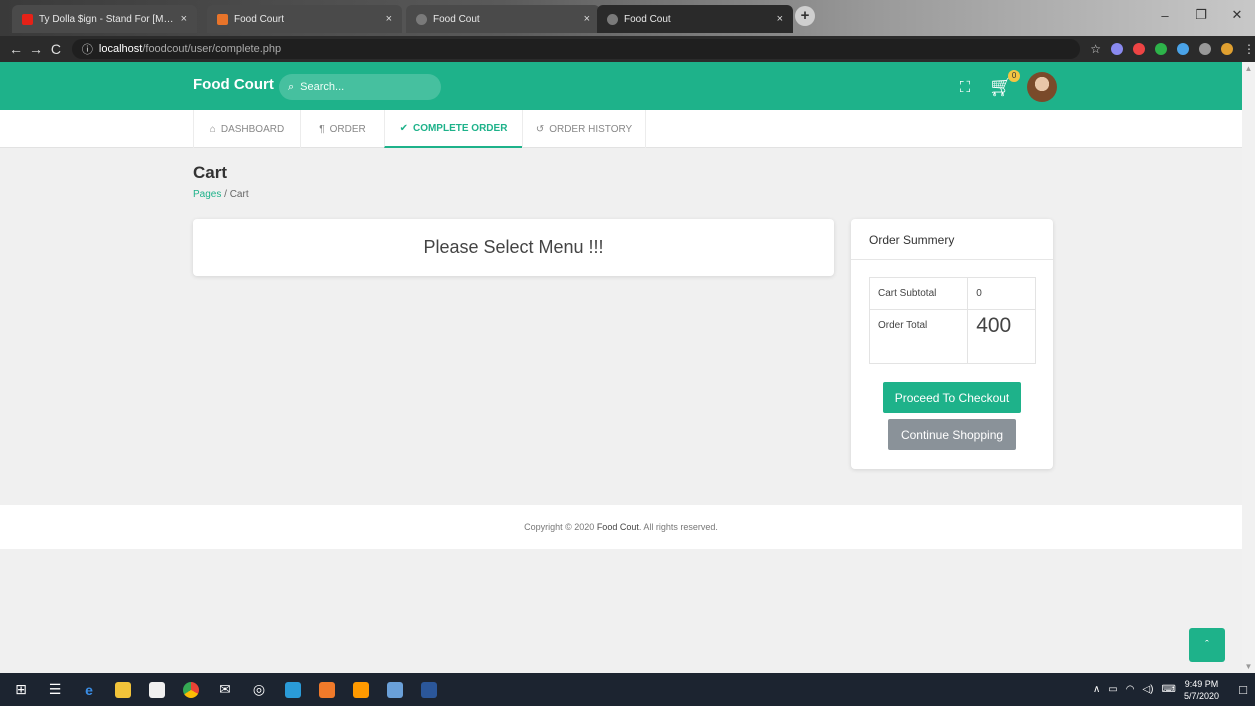 The image size is (1255, 706). Describe the element at coordinates (805, 16) in the screenshot. I see `new-tab-button: +` at that location.